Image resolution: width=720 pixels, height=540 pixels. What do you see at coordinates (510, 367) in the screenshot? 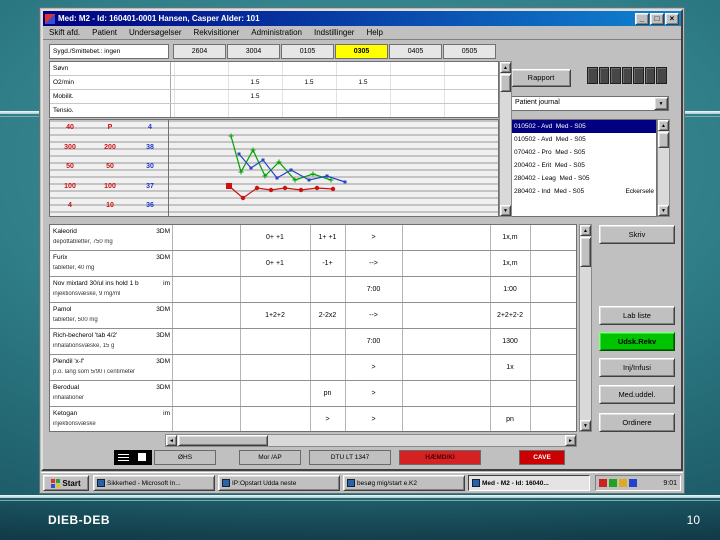
I see `medication-dose-cell: 1x` at bounding box center [510, 367].